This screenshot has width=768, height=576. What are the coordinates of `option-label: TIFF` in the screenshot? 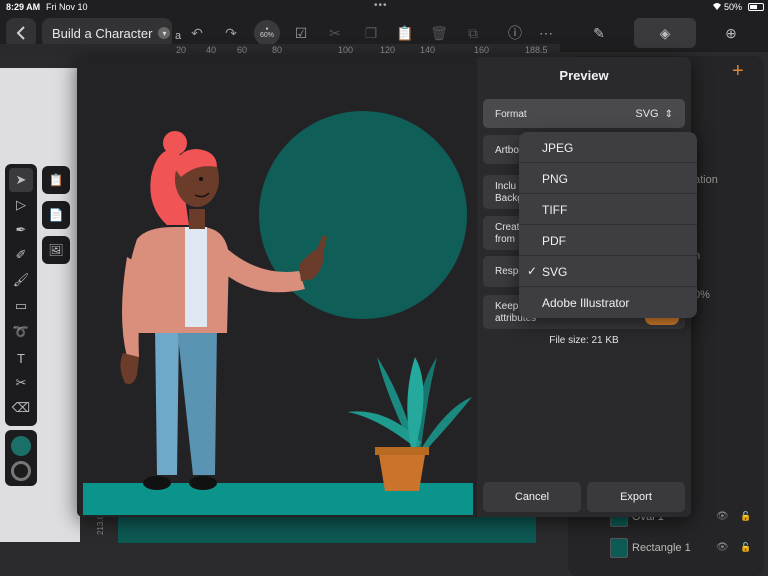 It's located at (555, 210).